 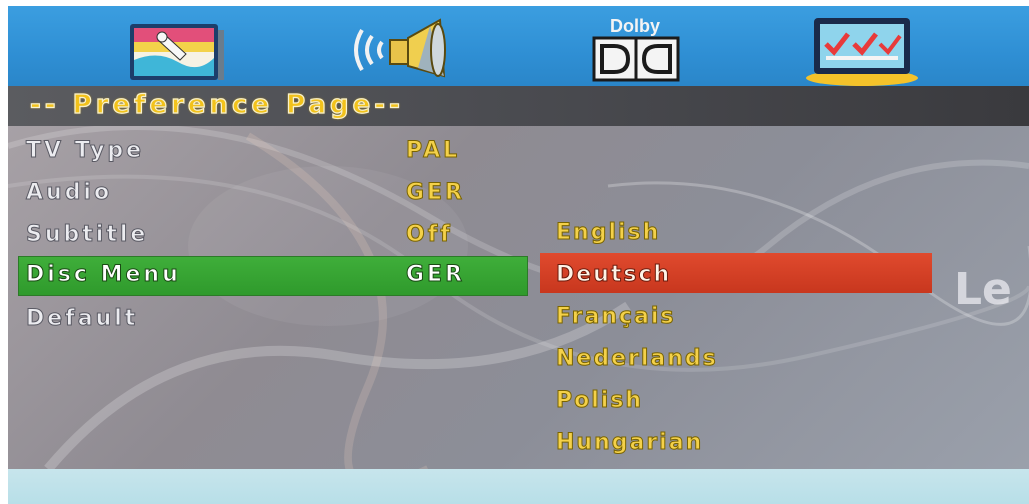 I want to click on setting-label: TV Type, so click(x=85, y=151).